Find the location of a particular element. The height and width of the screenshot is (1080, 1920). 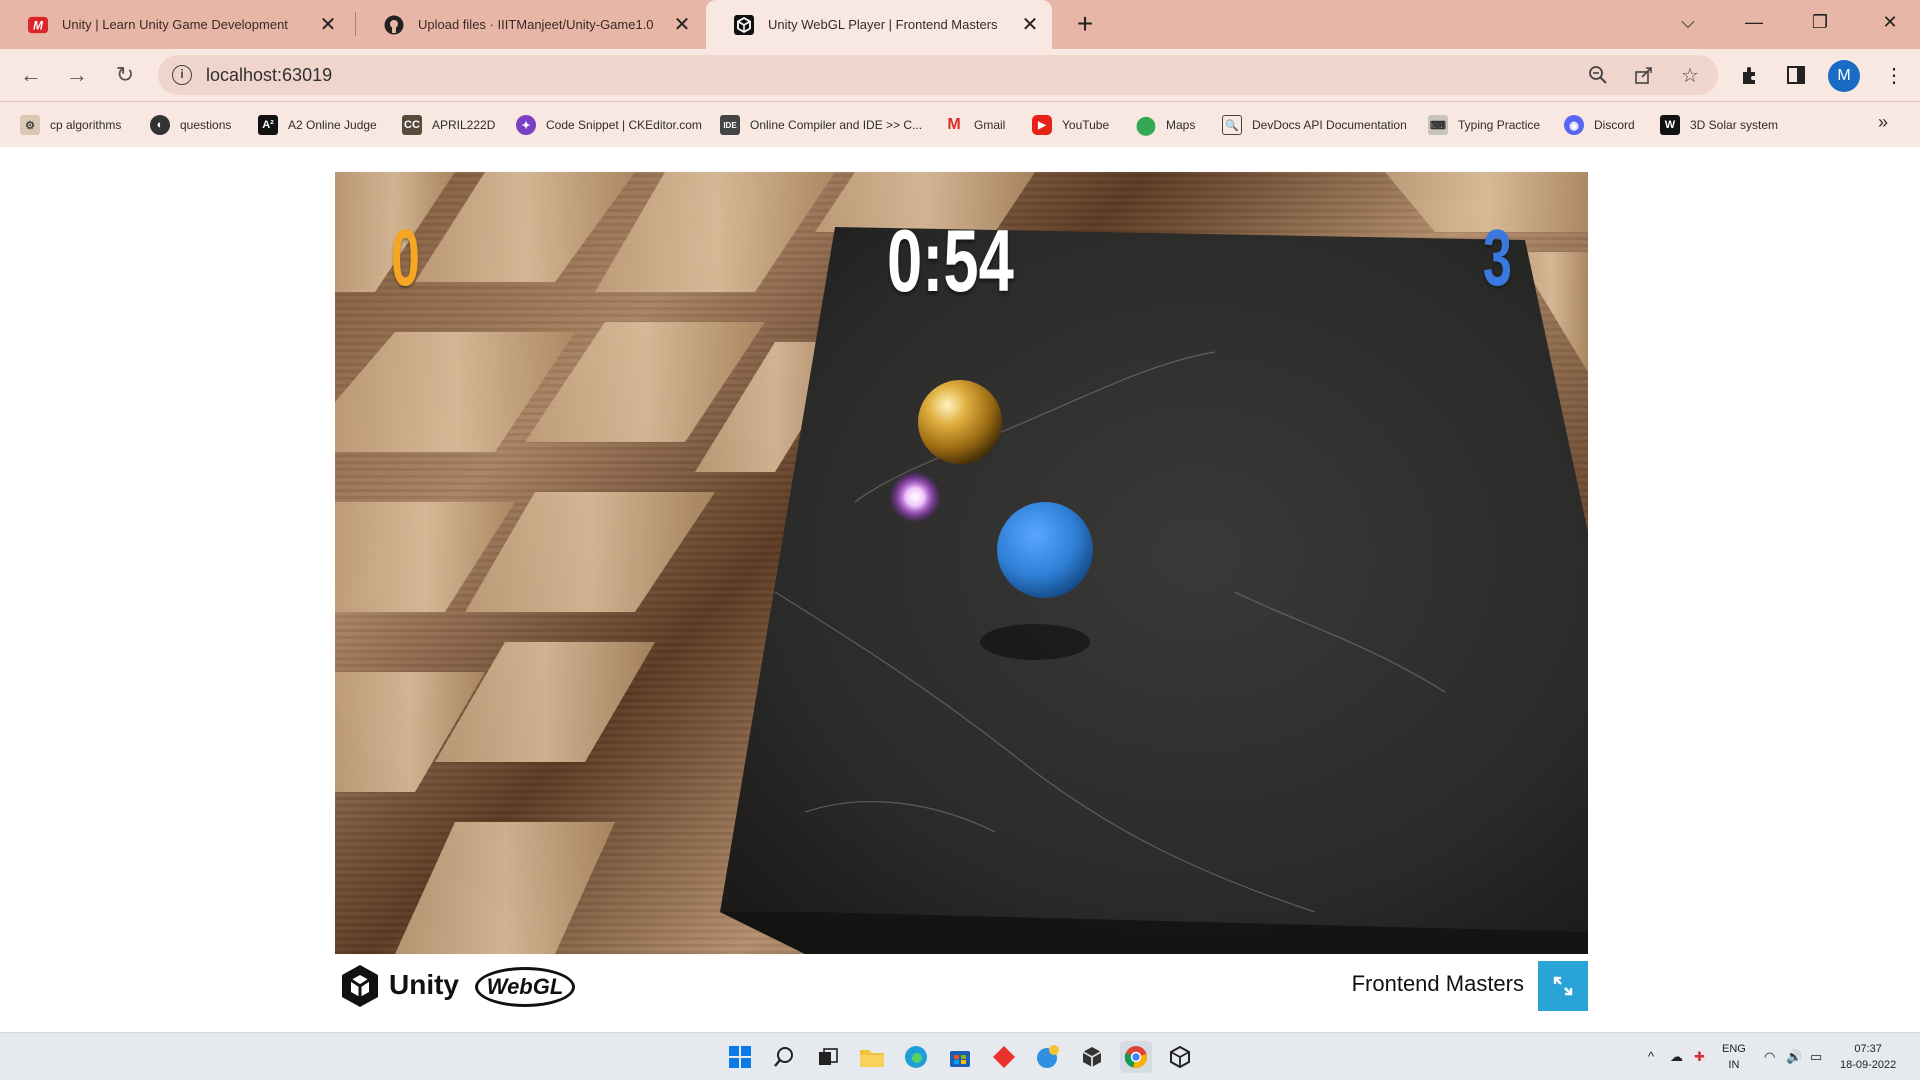

webgl-logo: WebGL is located at coordinates (525, 987).